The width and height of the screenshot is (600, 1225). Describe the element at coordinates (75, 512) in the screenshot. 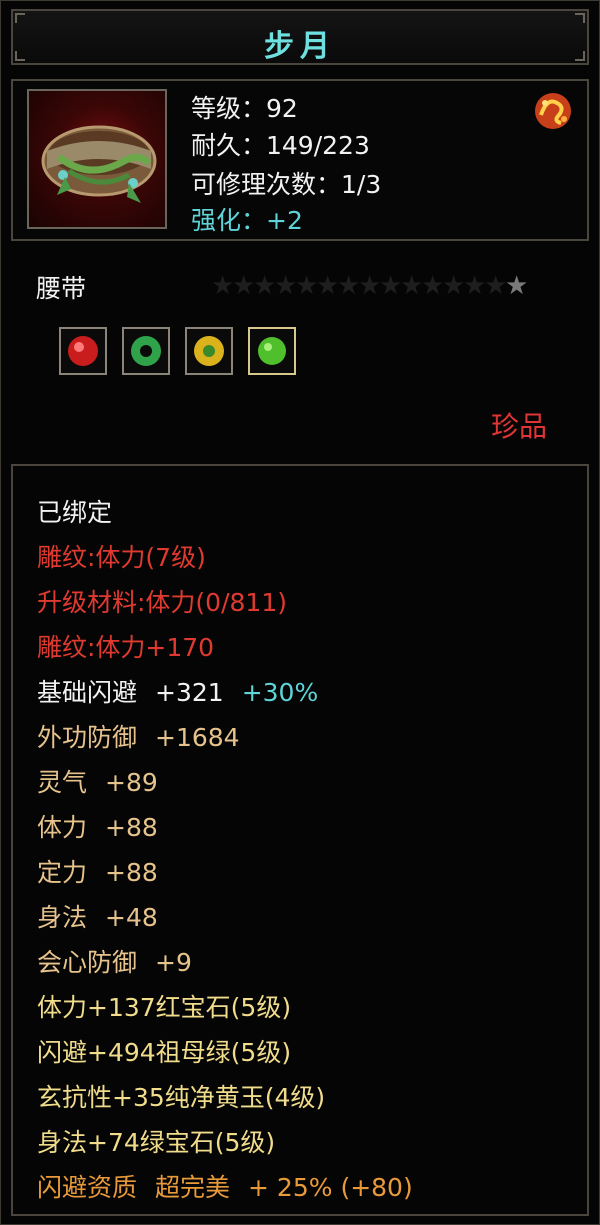

I see `bind-status: 已绑定` at that location.